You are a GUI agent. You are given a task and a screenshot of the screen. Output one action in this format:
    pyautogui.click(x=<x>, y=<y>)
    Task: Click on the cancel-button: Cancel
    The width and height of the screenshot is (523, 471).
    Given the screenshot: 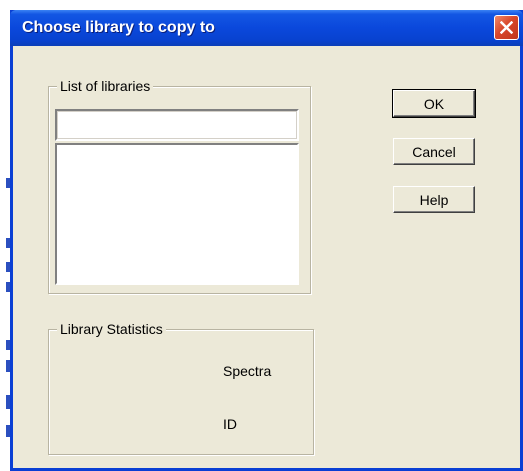 What is the action you would take?
    pyautogui.click(x=434, y=151)
    